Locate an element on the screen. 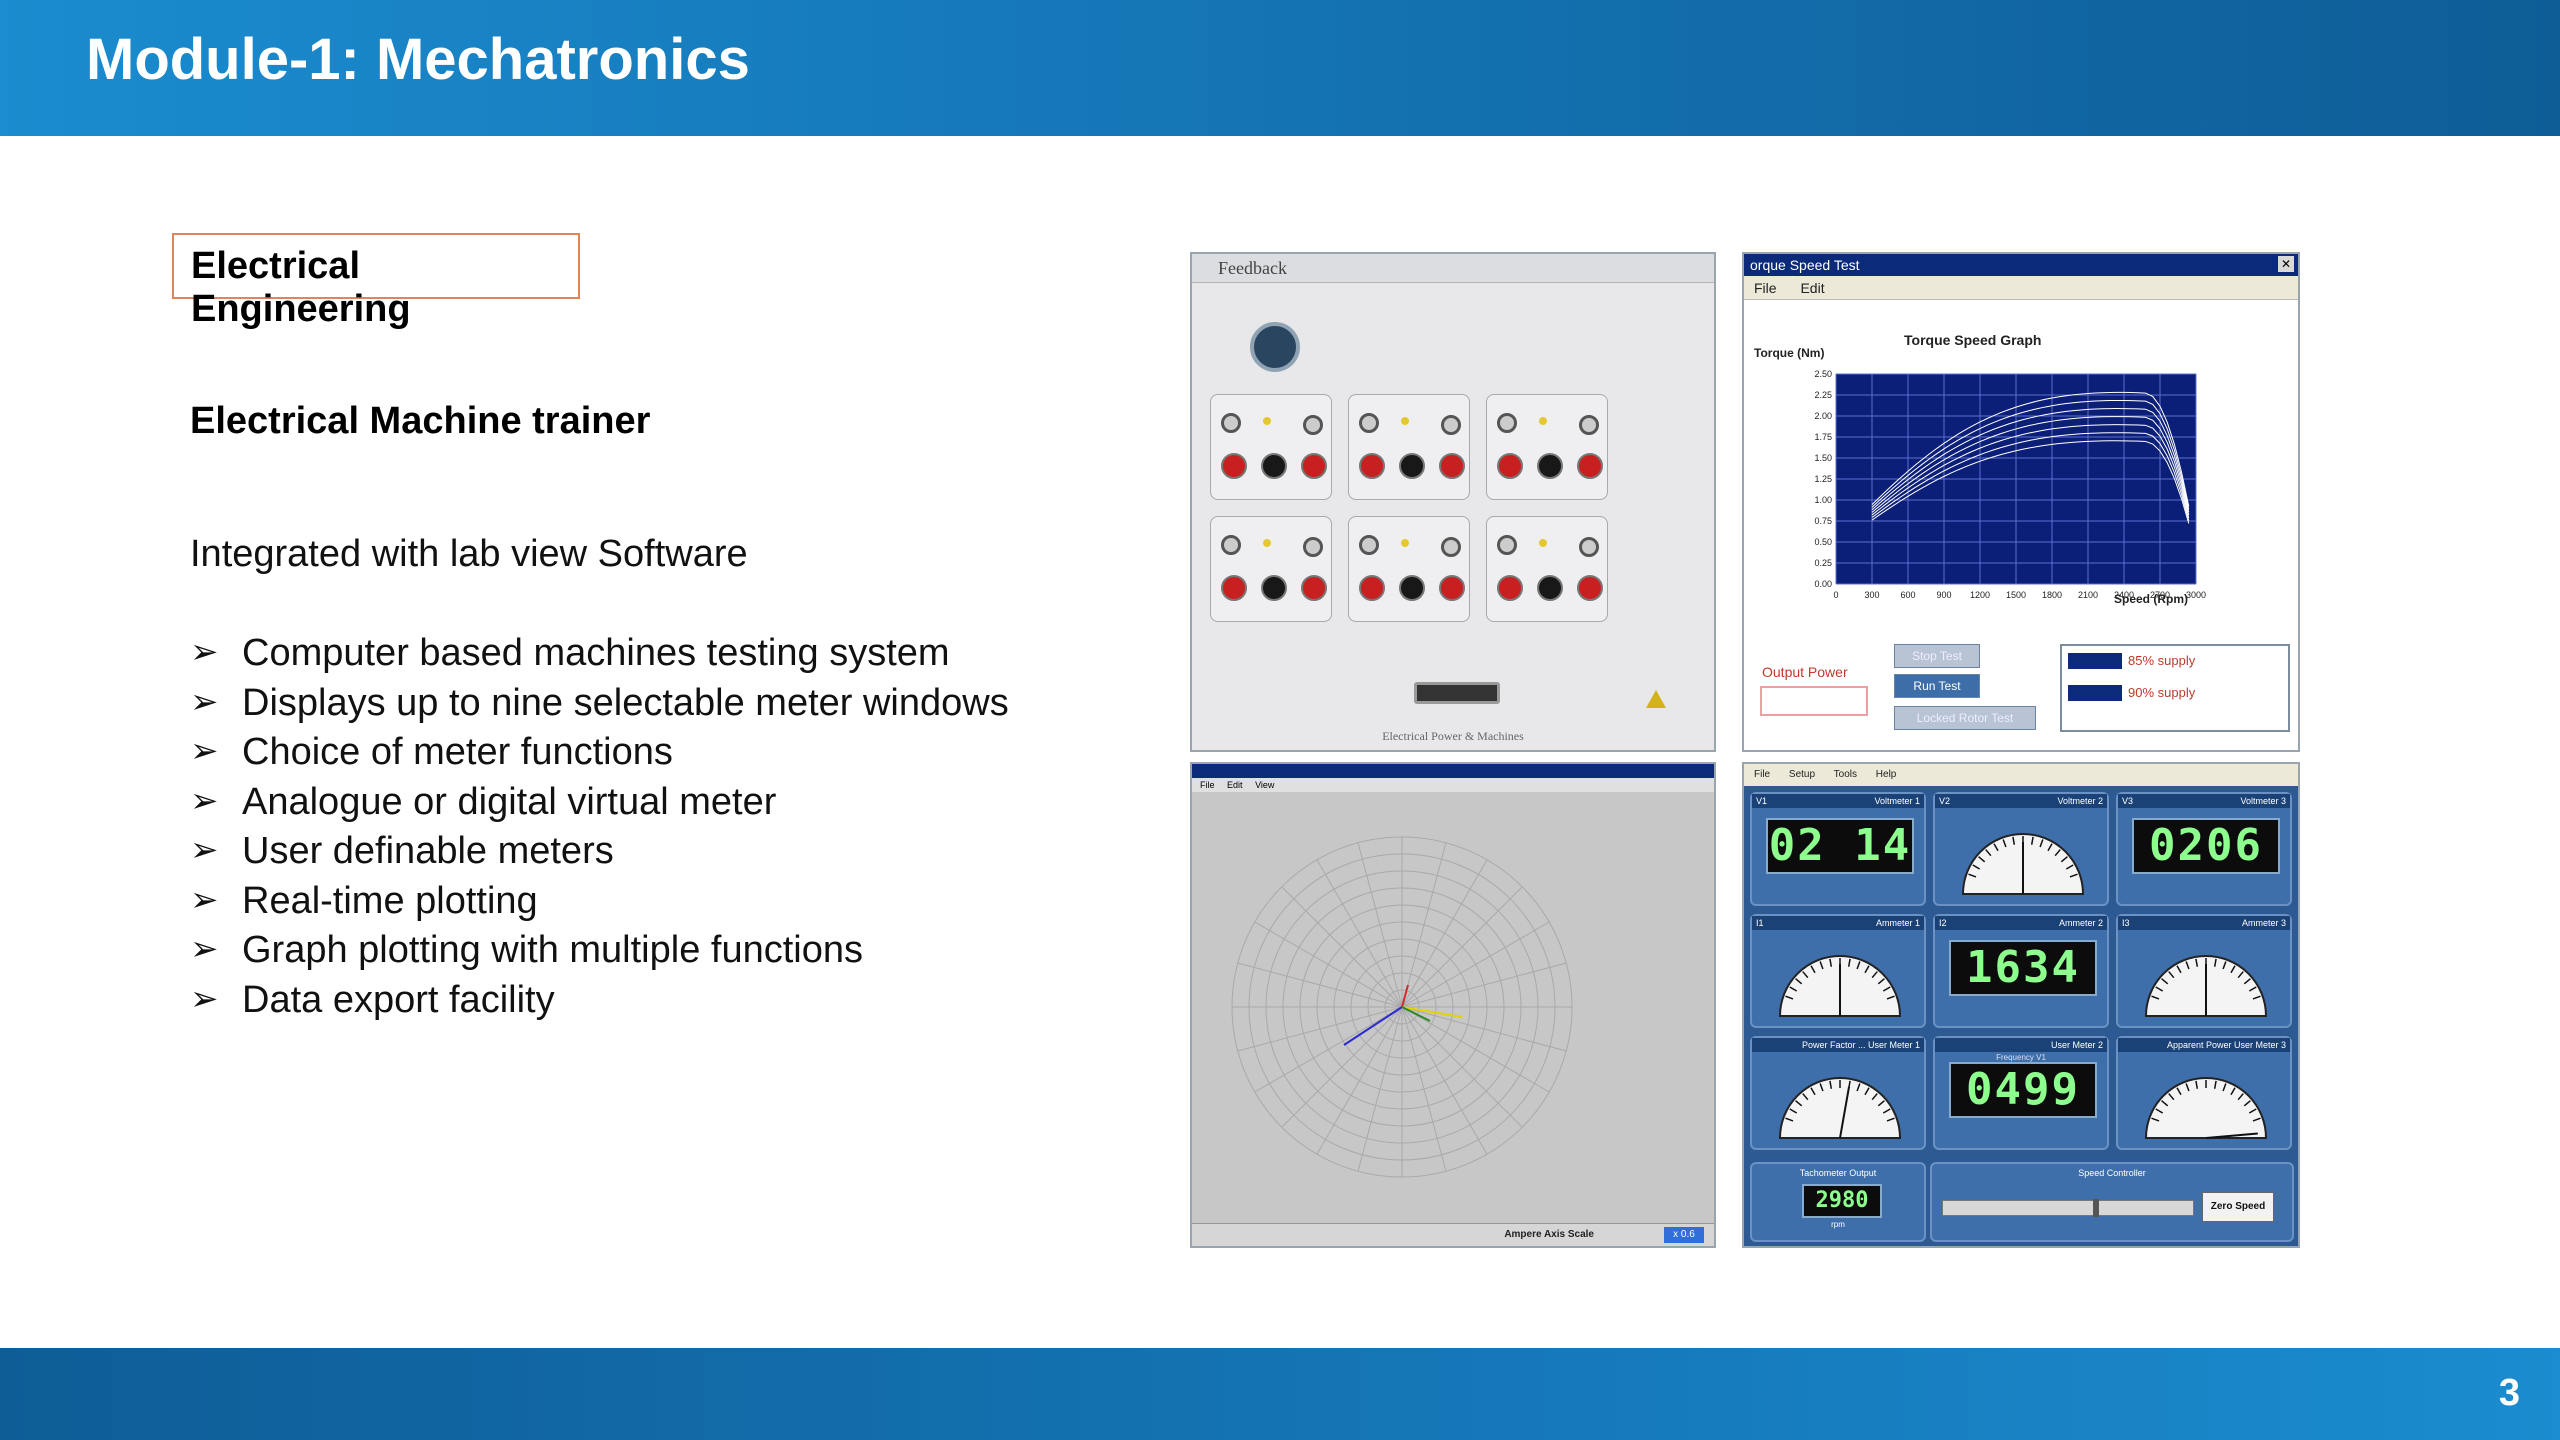 This screenshot has width=2560, height=1440. graph-title: Torque Speed Graph is located at coordinates (1973, 340).